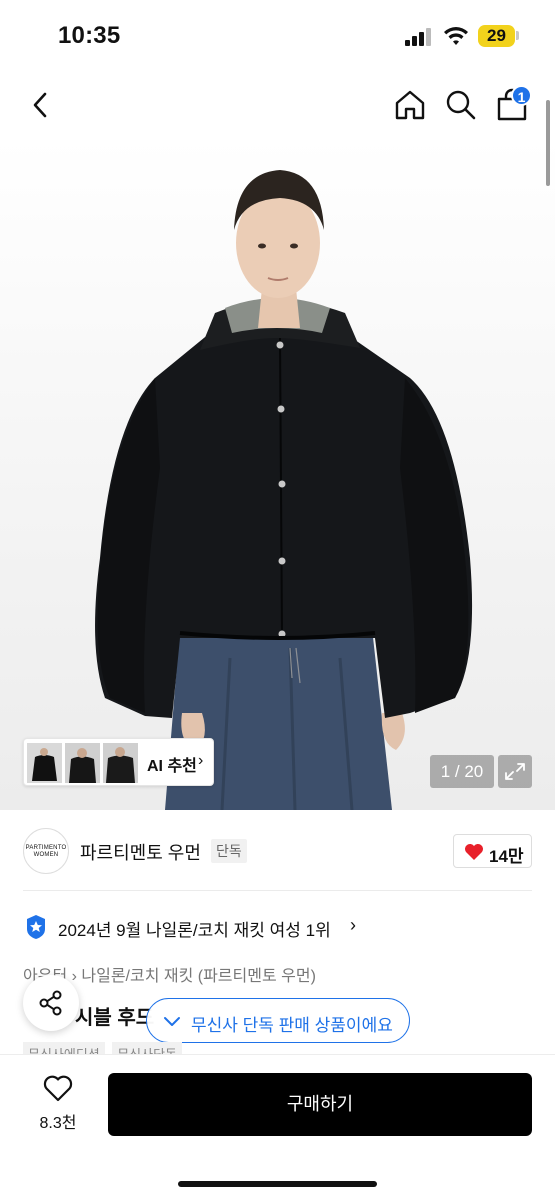 The height and width of the screenshot is (1200, 555). I want to click on bottom-action-bar: 8.3천 구매하기, so click(277, 1127).